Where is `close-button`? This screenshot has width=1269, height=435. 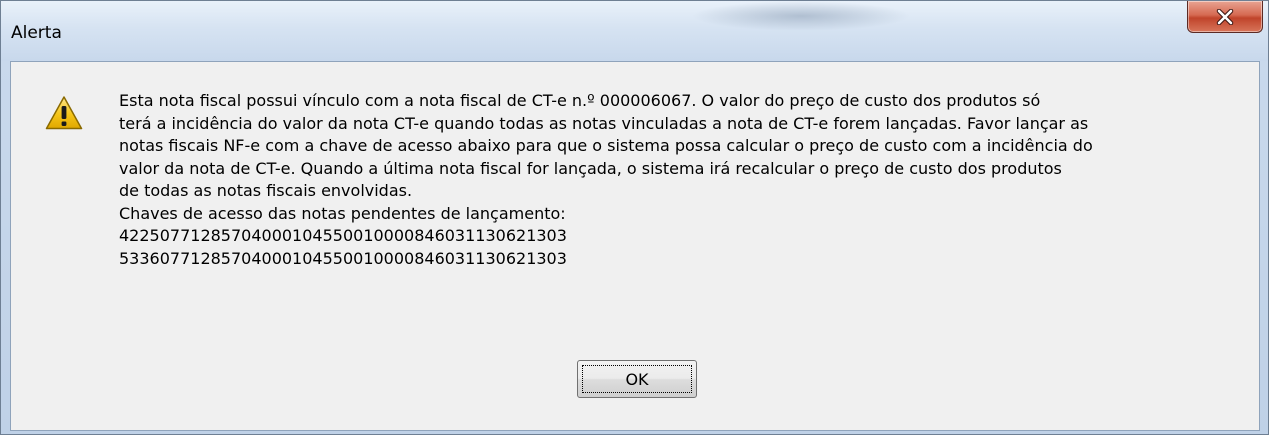
close-button is located at coordinates (1225, 17).